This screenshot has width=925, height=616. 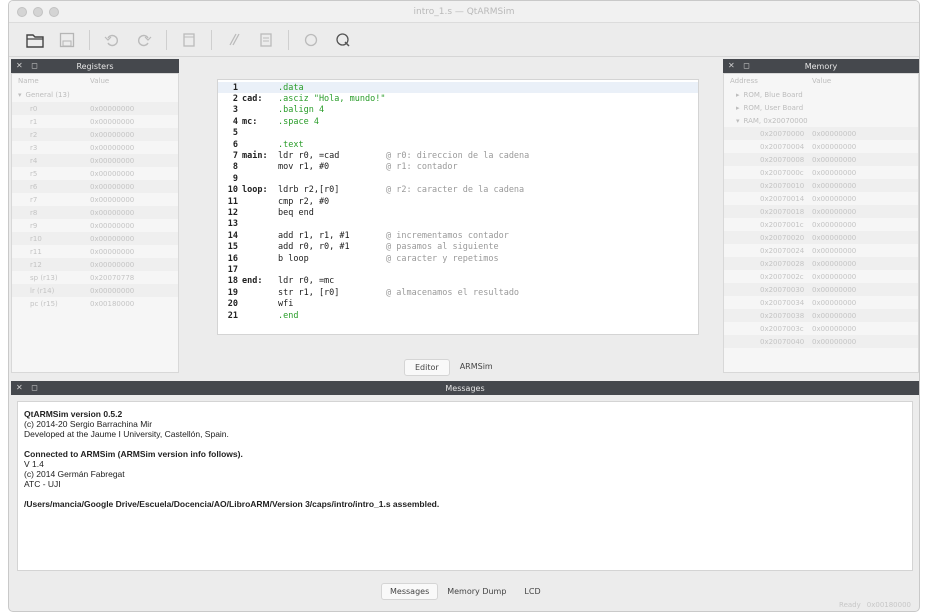 What do you see at coordinates (821, 198) in the screenshot?
I see `memory-row: 0x20070014 0x00000000` at bounding box center [821, 198].